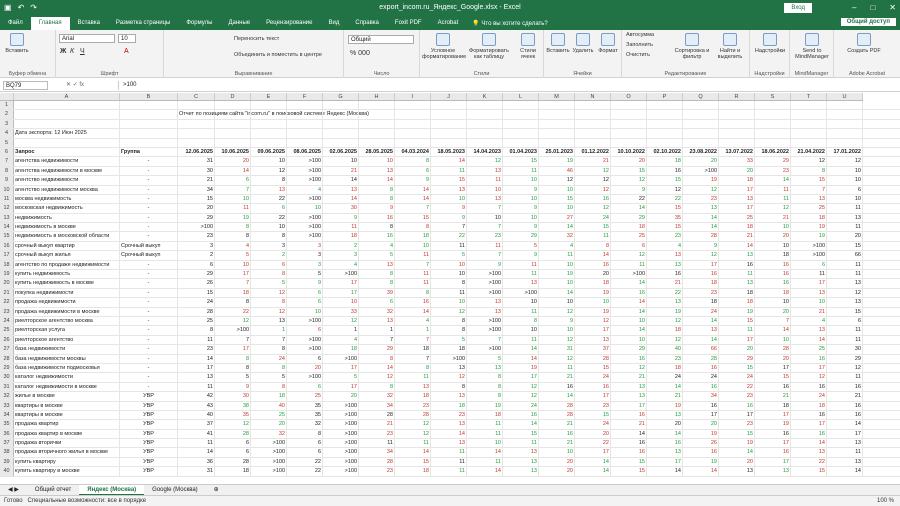 This screenshot has height=506, width=900. What do you see at coordinates (341, 265) in the screenshot?
I see `cell: 4` at bounding box center [341, 265].